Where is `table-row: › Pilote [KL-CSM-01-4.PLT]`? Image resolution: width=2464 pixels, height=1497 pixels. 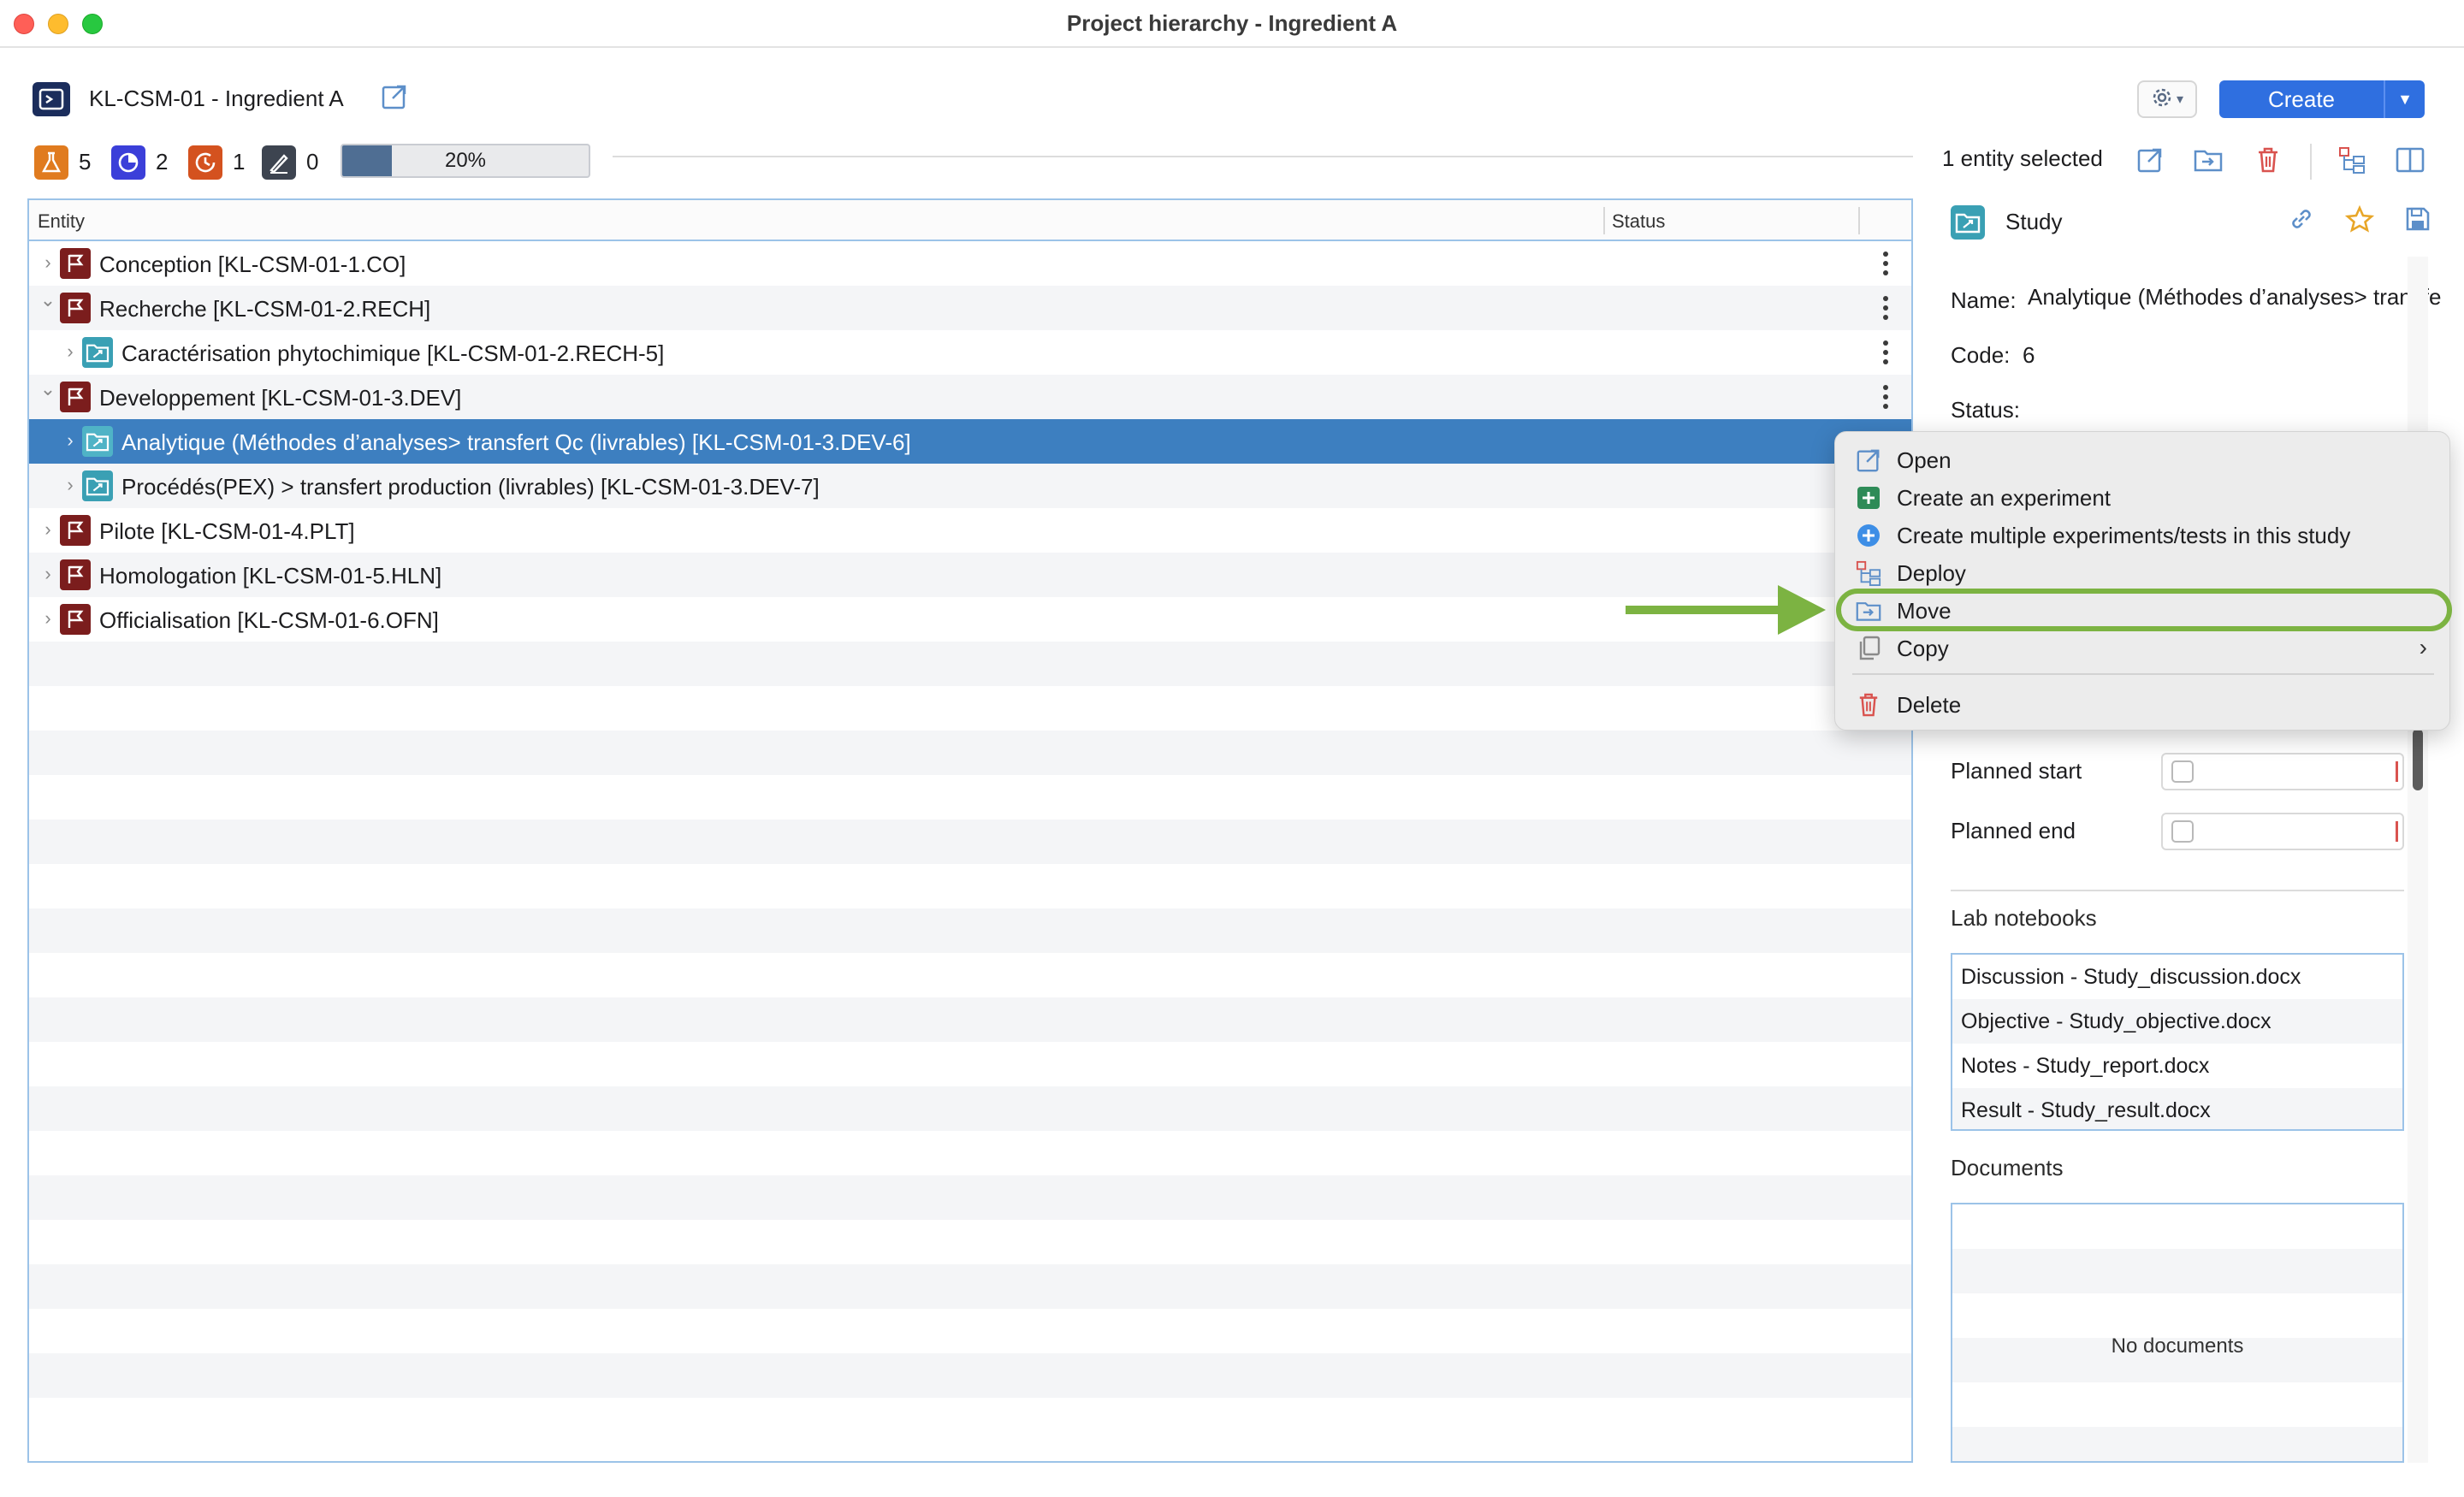 table-row: › Pilote [KL-CSM-01-4.PLT] is located at coordinates (970, 530).